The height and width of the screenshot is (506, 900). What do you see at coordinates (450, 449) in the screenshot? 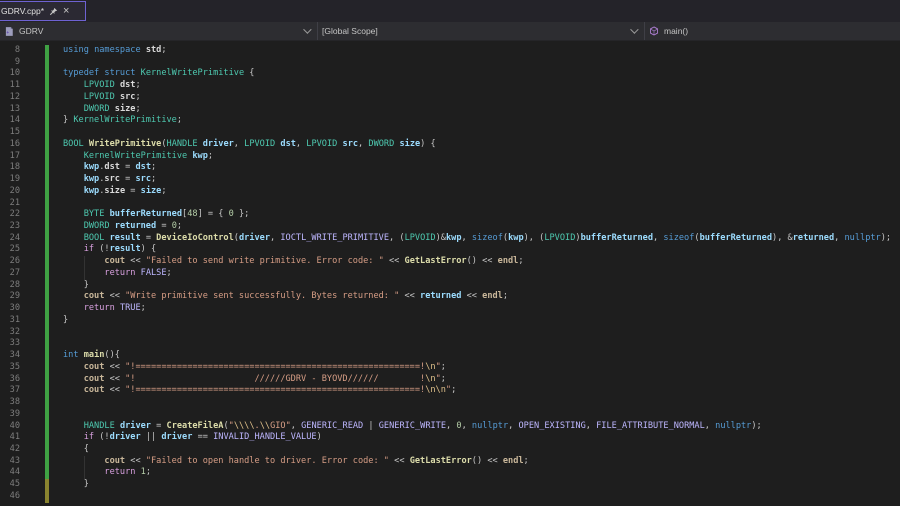
I see `code-line: 42 {` at bounding box center [450, 449].